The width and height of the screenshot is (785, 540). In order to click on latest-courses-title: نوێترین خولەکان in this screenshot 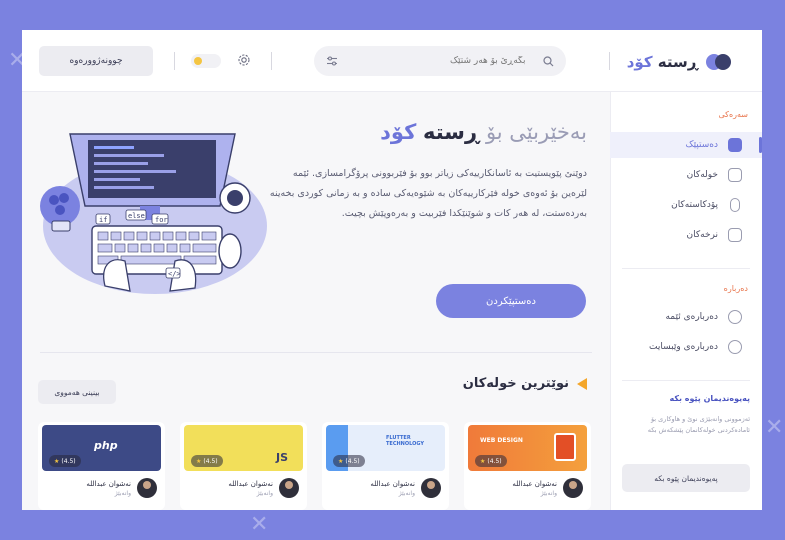, I will do `click(525, 383)`.